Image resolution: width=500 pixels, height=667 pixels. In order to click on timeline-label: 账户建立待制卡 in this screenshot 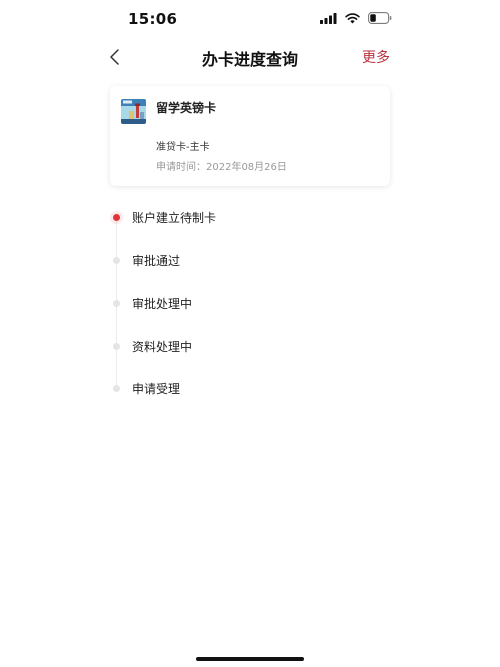, I will do `click(174, 218)`.